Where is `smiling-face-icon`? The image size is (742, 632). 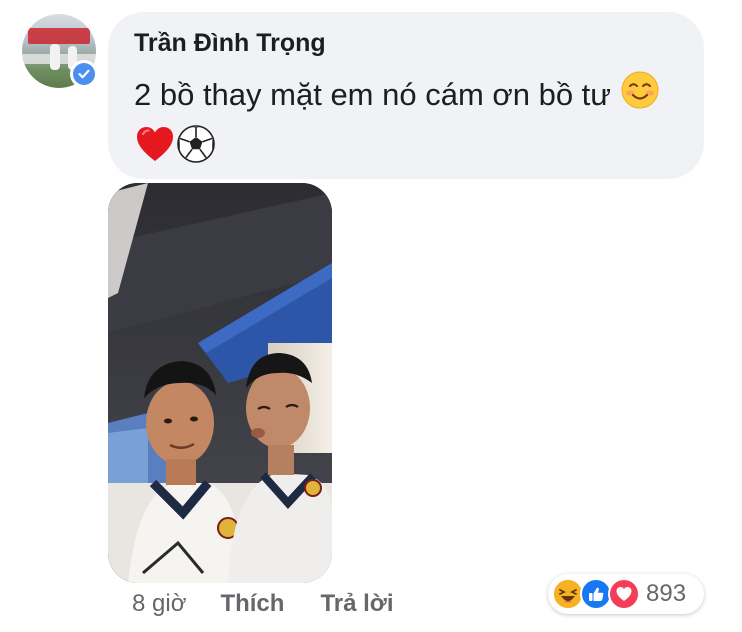
smiling-face-icon is located at coordinates (640, 97).